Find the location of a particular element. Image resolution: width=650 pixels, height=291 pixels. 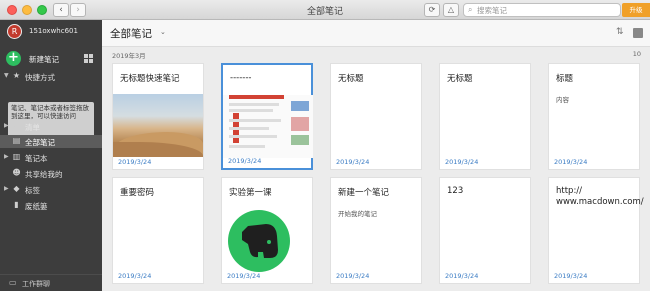

sidebar-item-checklist: ▶ ✔ 清单 is located at coordinates (51, 126).